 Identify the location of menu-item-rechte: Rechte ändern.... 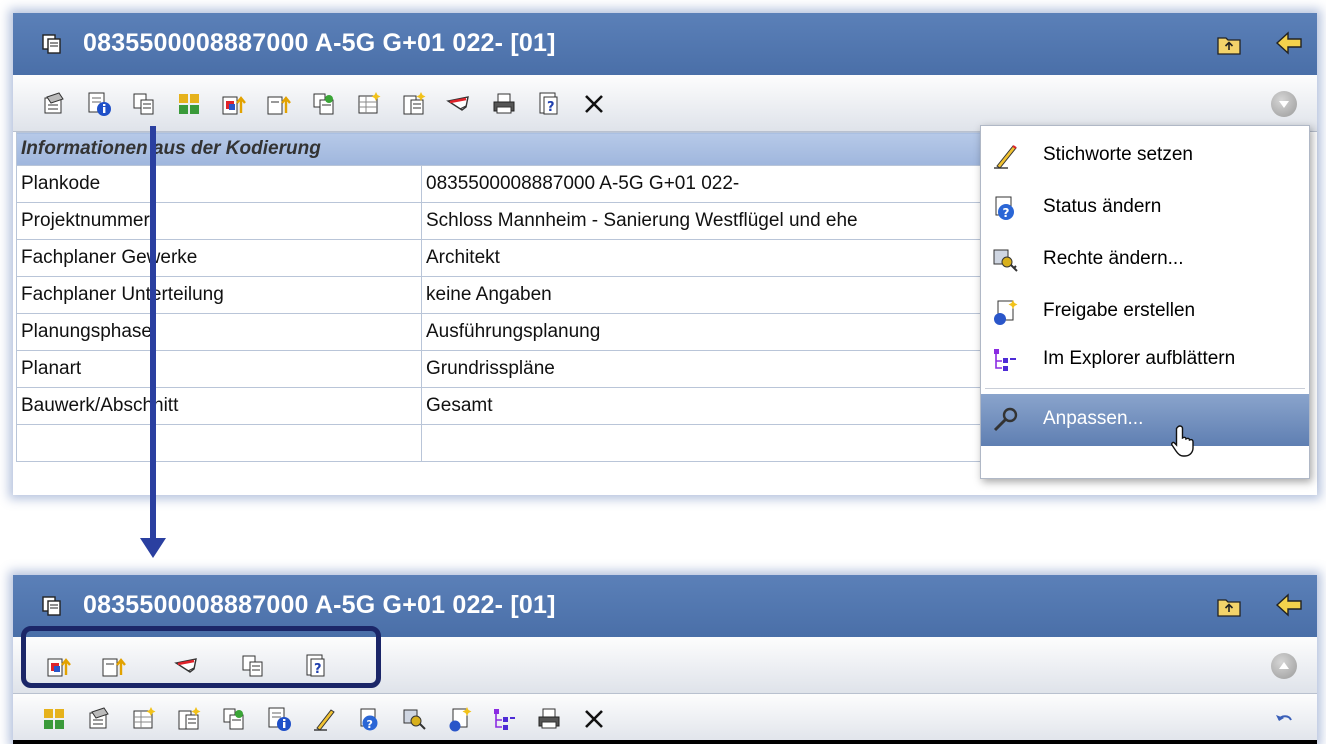
(1145, 260).